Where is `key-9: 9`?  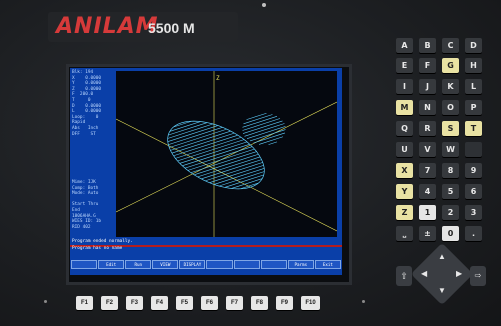 key-9: 9 is located at coordinates (473, 170).